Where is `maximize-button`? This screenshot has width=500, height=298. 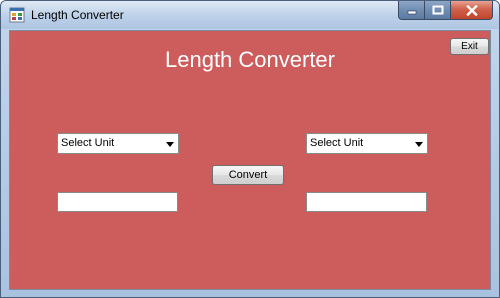 maximize-button is located at coordinates (437, 10).